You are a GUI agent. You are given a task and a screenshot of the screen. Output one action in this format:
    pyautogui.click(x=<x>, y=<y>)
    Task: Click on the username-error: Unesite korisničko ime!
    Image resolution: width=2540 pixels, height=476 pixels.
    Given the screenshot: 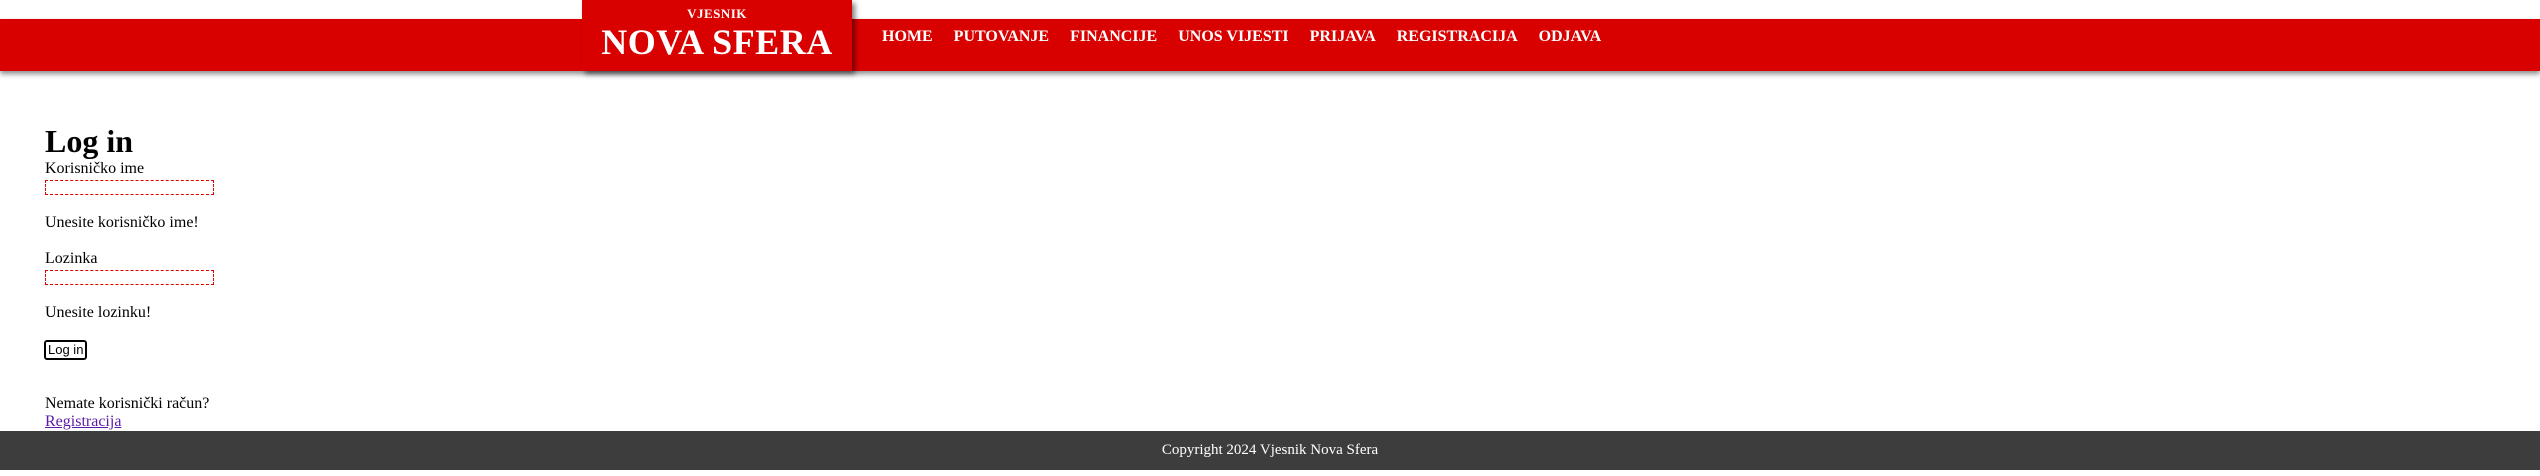 What is the action you would take?
    pyautogui.click(x=122, y=222)
    